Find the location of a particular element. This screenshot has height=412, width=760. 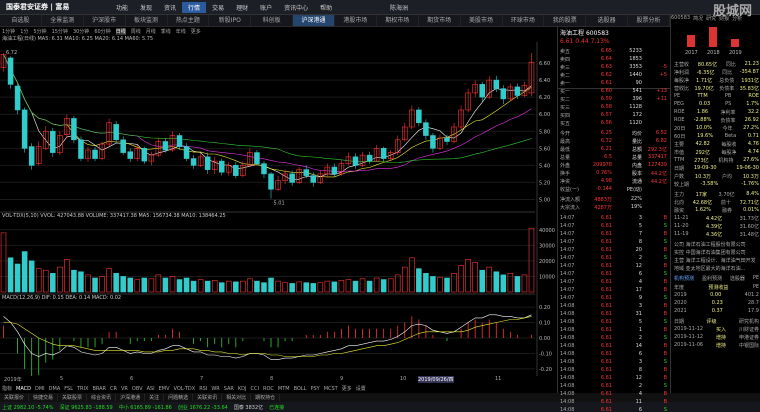

period-button: 1分 is located at coordinates (24, 31).